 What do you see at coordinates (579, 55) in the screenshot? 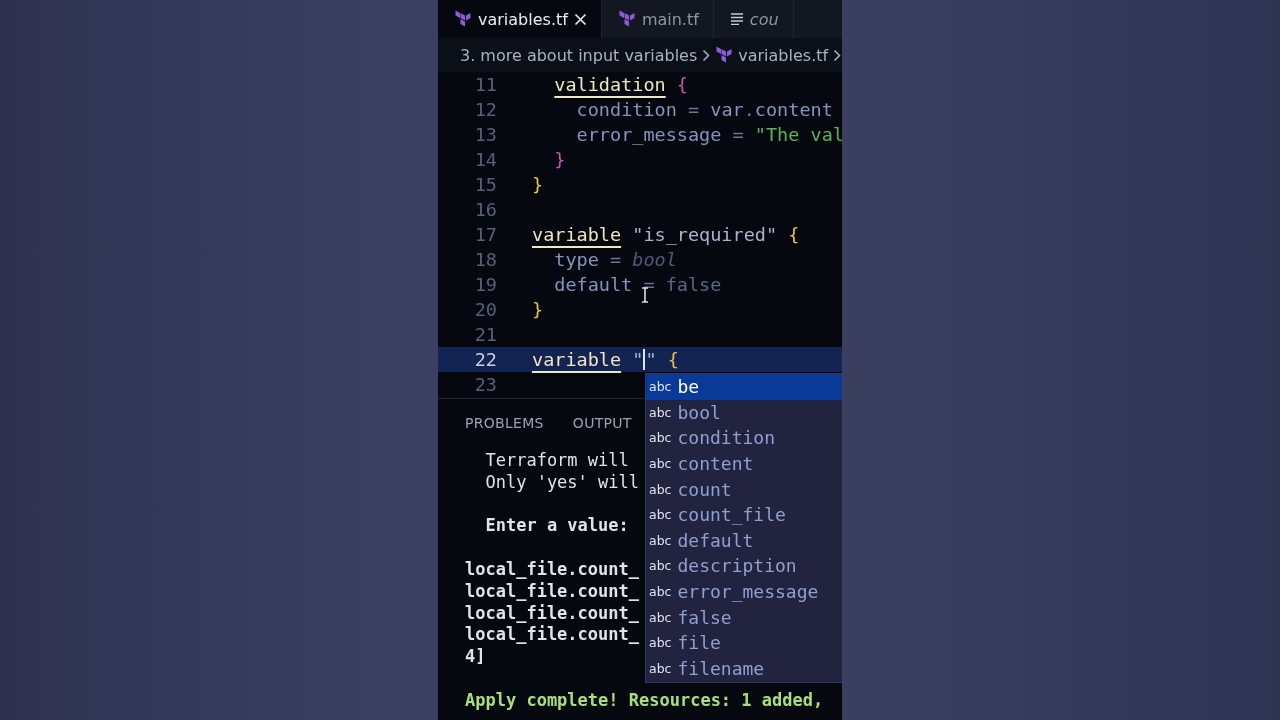
I see `breadcrumb-item: 3. more about input variables` at bounding box center [579, 55].